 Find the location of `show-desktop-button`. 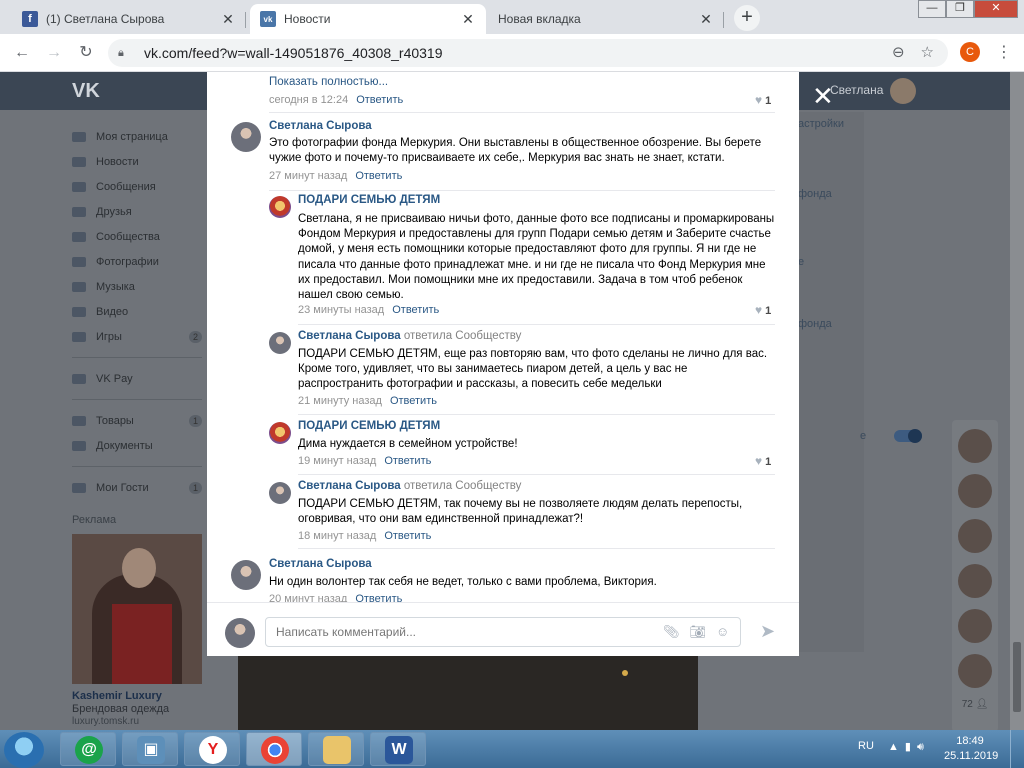

show-desktop-button is located at coordinates (1017, 749).